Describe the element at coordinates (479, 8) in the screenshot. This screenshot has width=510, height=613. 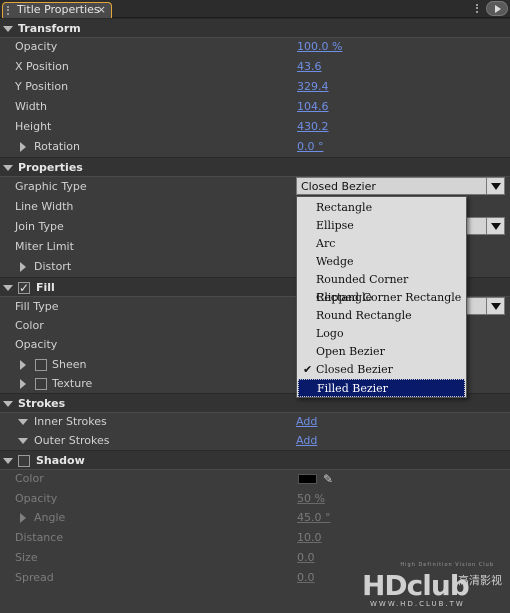
I see `panel-grip-icon` at that location.